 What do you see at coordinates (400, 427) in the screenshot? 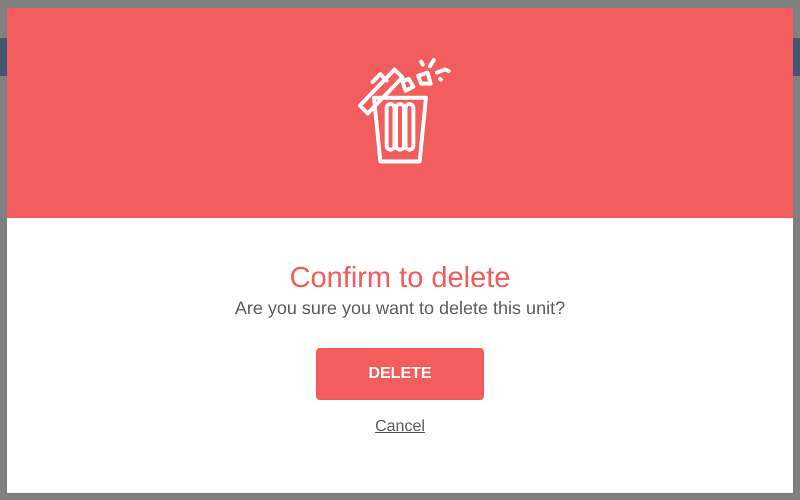
I see `cancel-link: Cancel` at bounding box center [400, 427].